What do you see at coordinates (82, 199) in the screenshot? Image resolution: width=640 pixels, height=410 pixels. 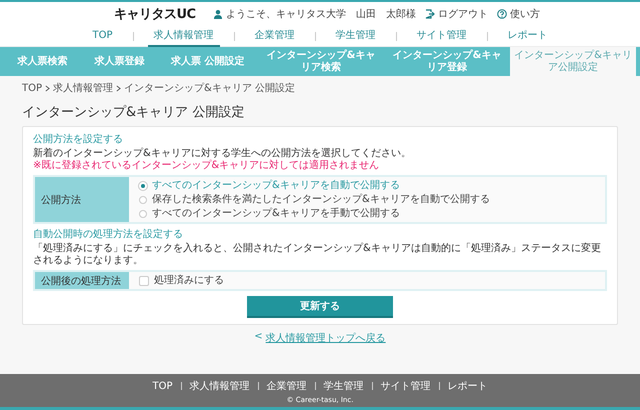 I see `field-label: 公開方法` at bounding box center [82, 199].